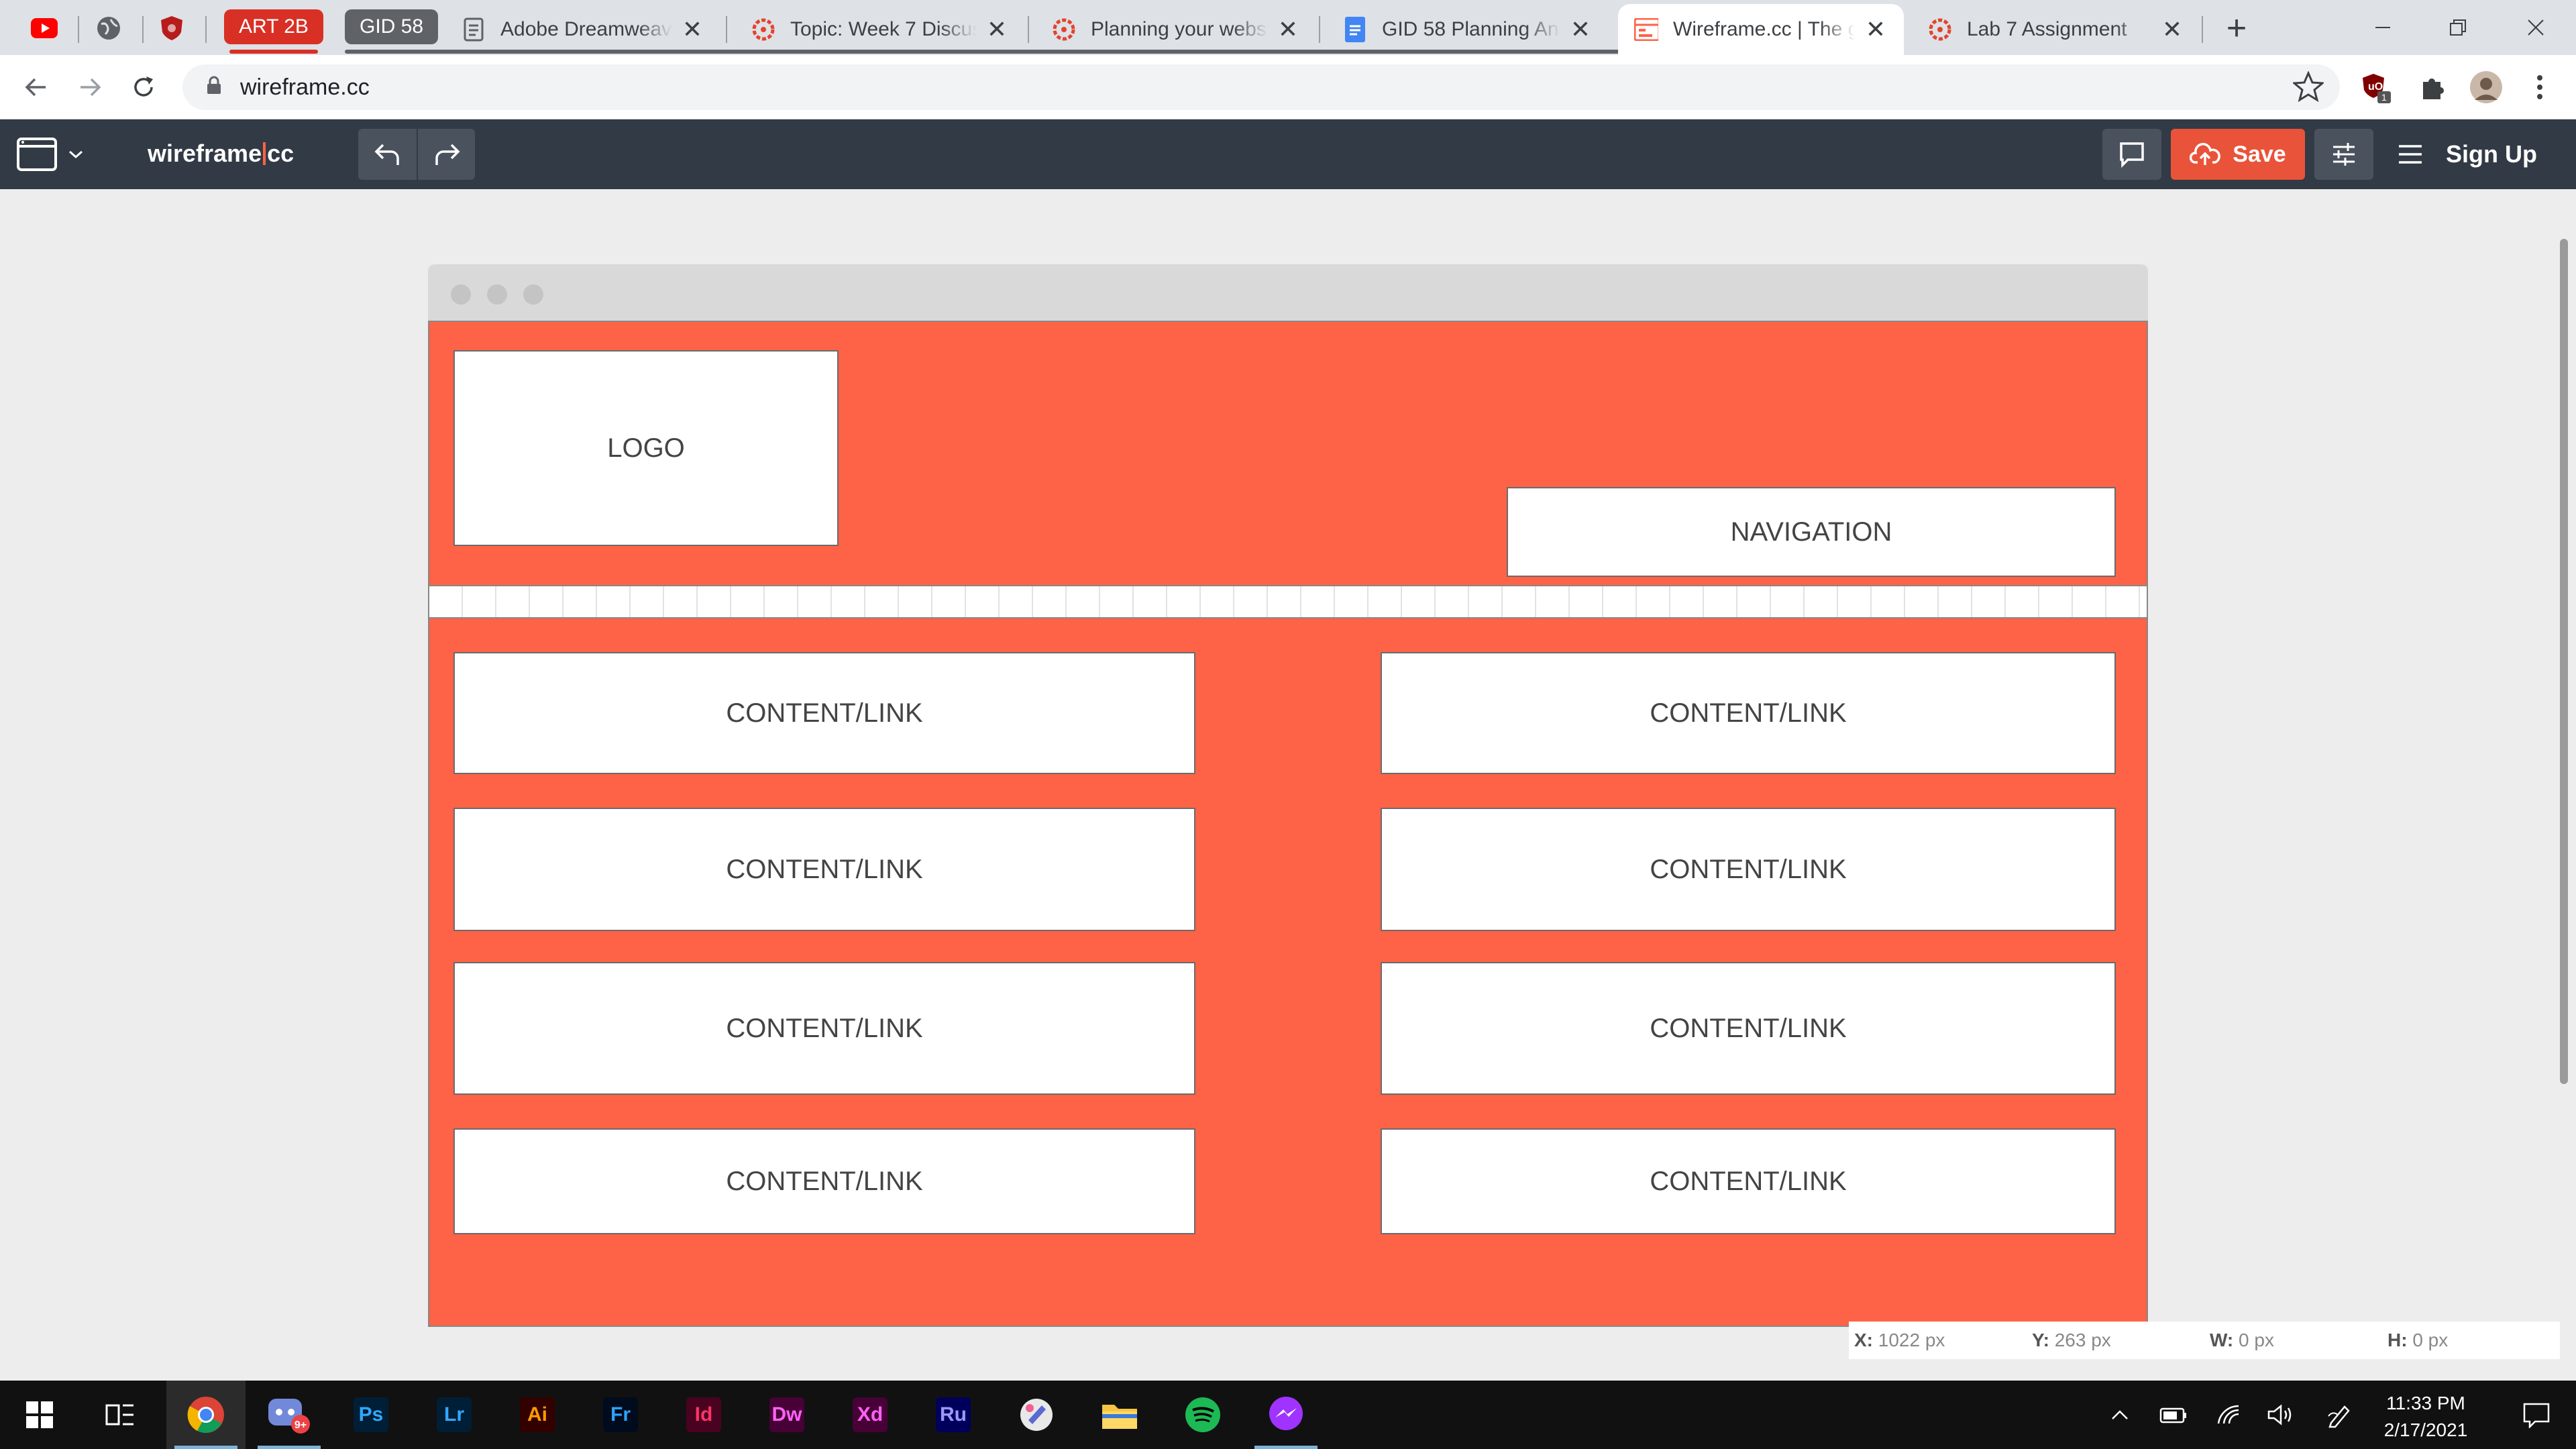 The height and width of the screenshot is (1449, 2576). I want to click on restore-button, so click(2458, 27).